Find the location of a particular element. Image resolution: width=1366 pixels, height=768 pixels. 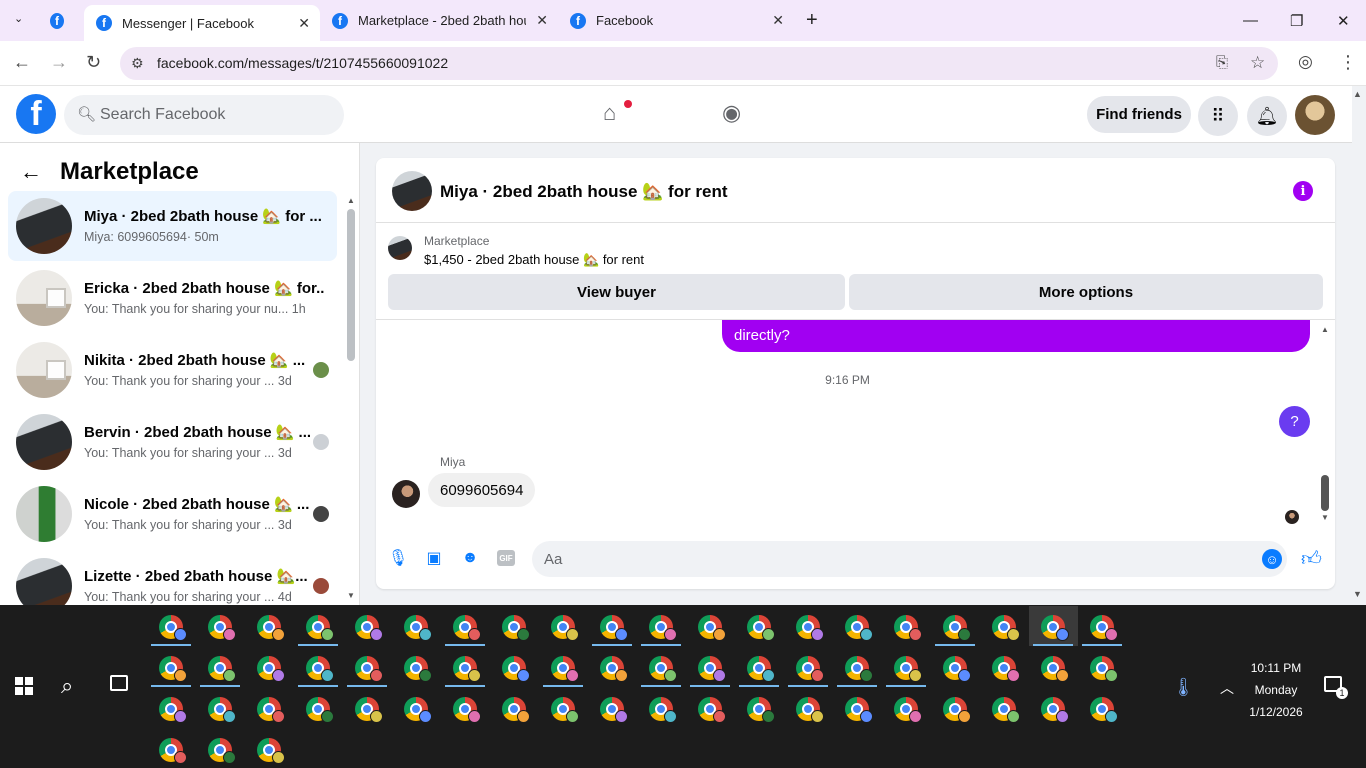

outgoing-message-bubble: directly? is located at coordinates (1016, 336).